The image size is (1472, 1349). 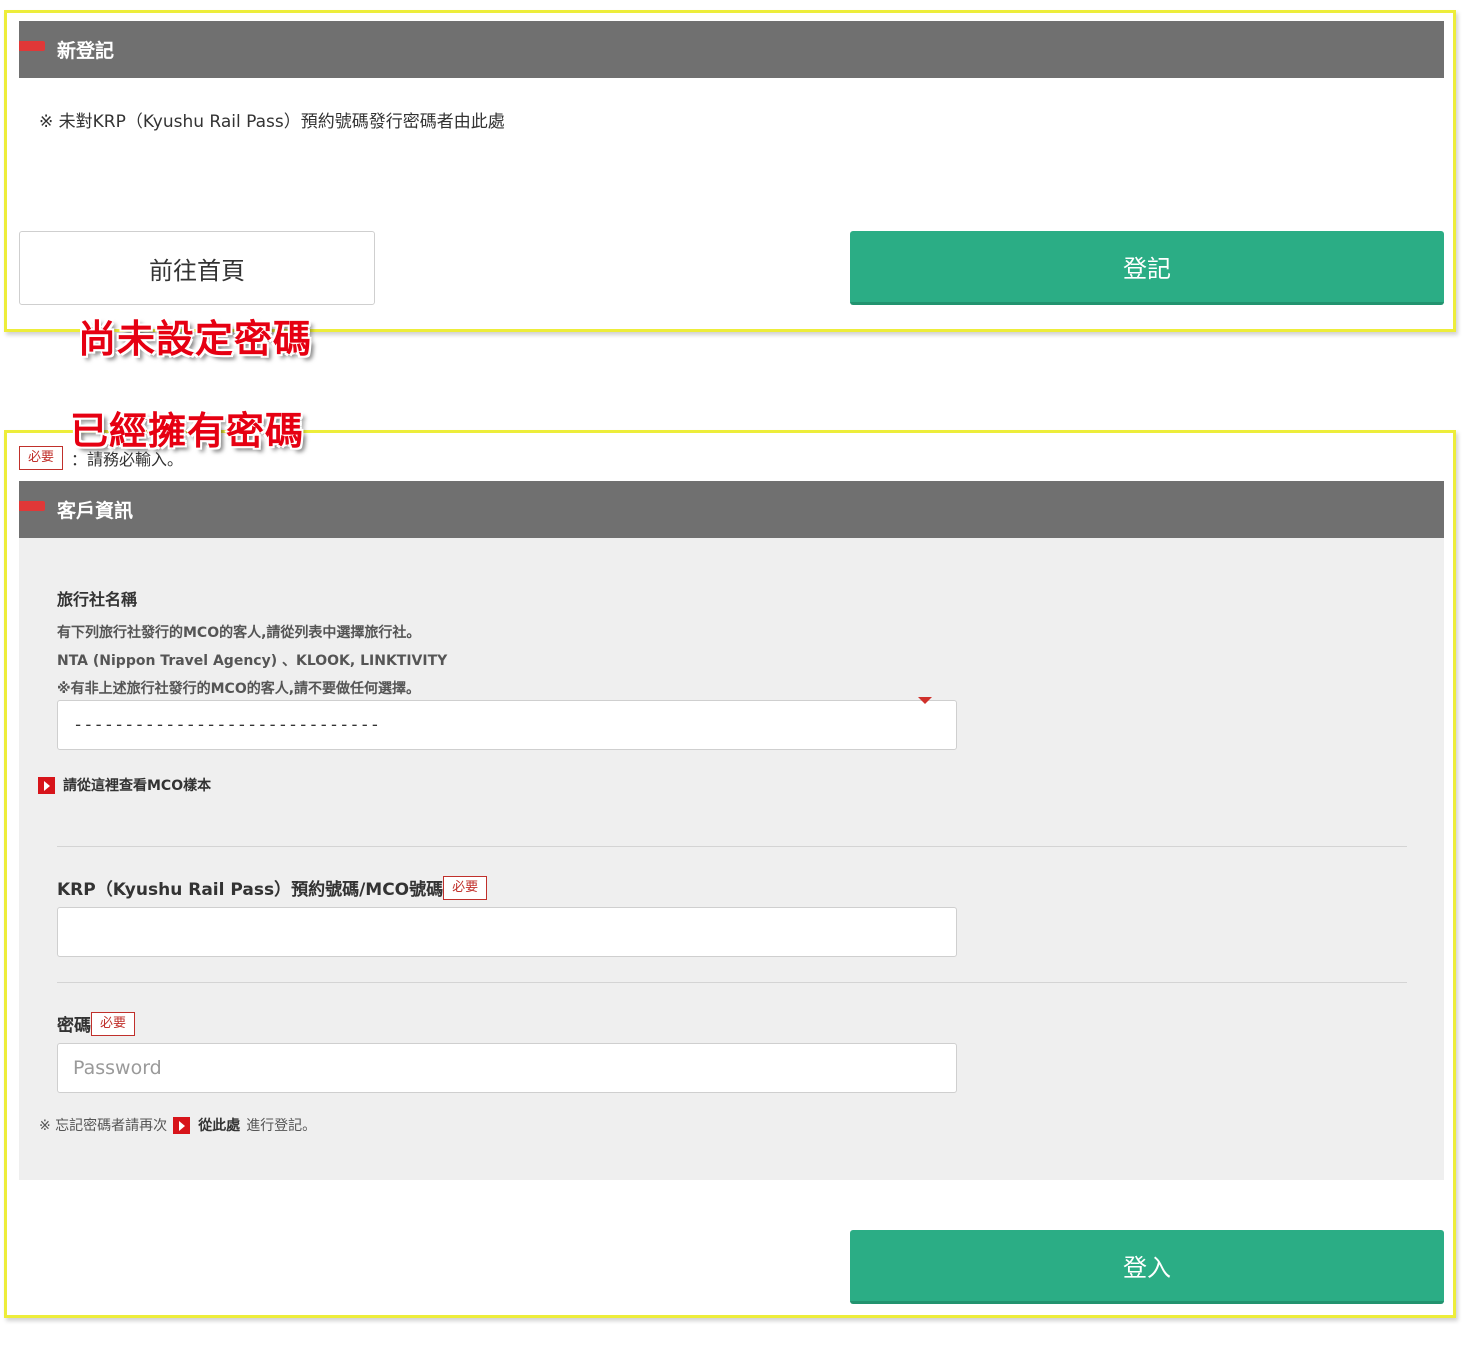 I want to click on forgot-password-prefix: ※ 忘記密碼者請再次, so click(x=103, y=1126).